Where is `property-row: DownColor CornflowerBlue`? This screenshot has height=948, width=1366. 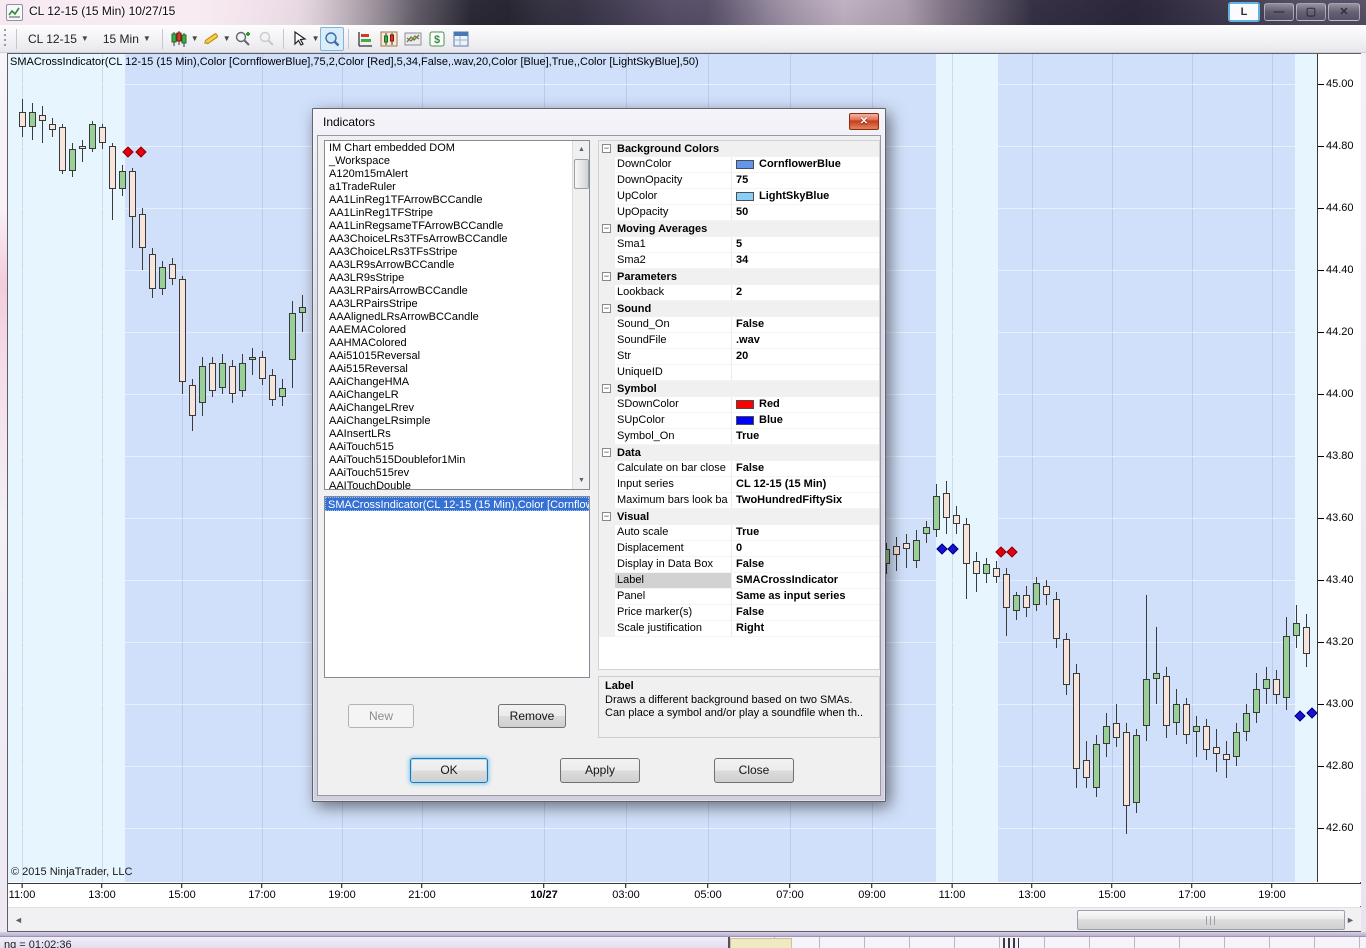
property-row: DownColor CornflowerBlue is located at coordinates (739, 165).